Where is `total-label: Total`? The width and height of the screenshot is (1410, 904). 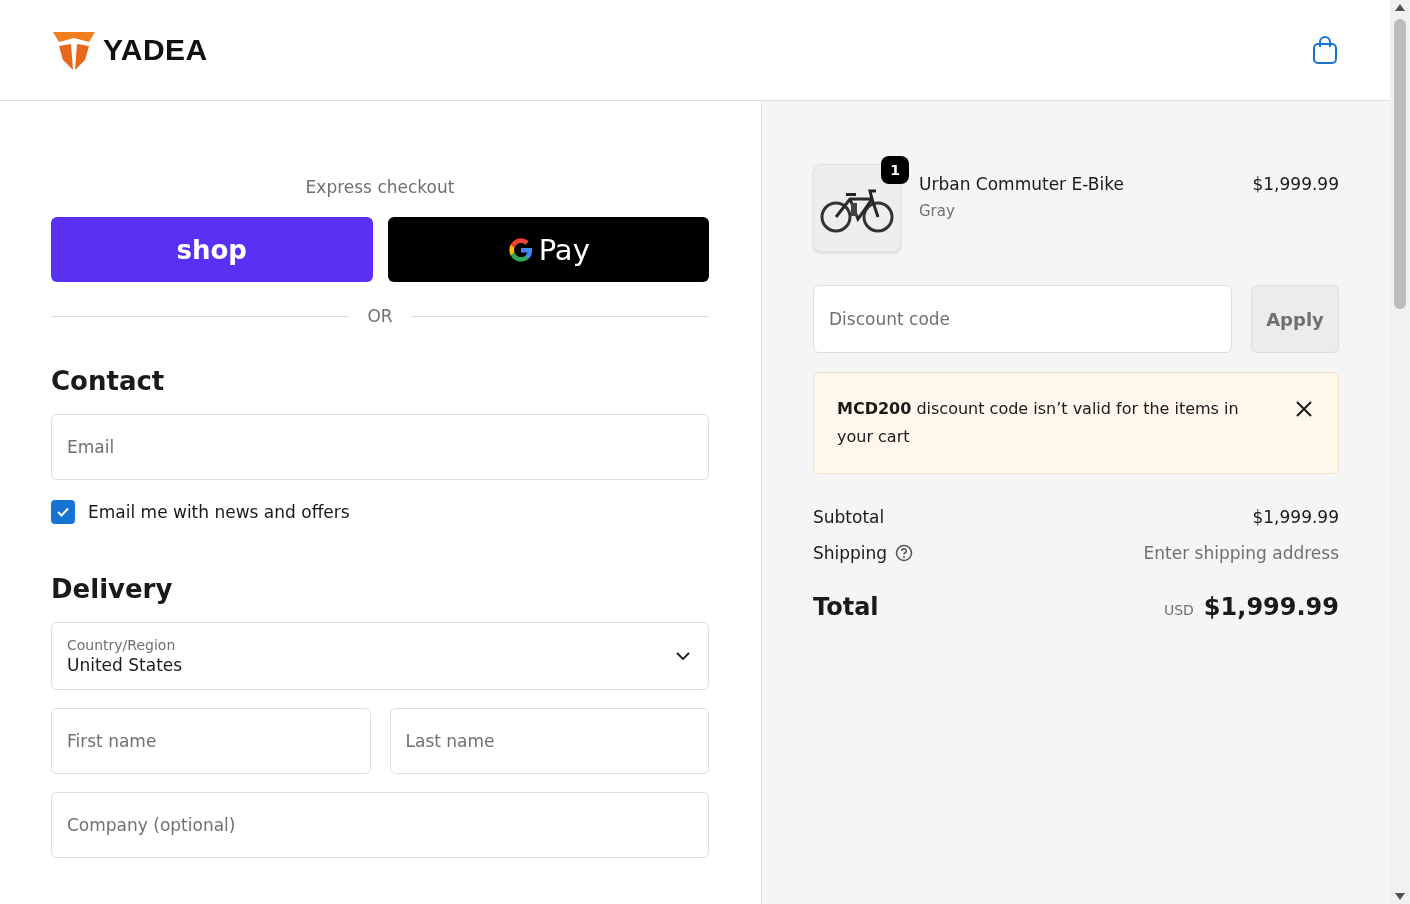 total-label: Total is located at coordinates (846, 607).